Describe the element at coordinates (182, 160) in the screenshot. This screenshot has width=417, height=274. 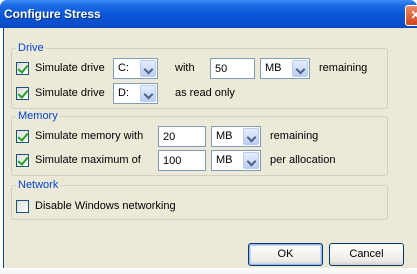
I see `maximum-amount-input` at that location.